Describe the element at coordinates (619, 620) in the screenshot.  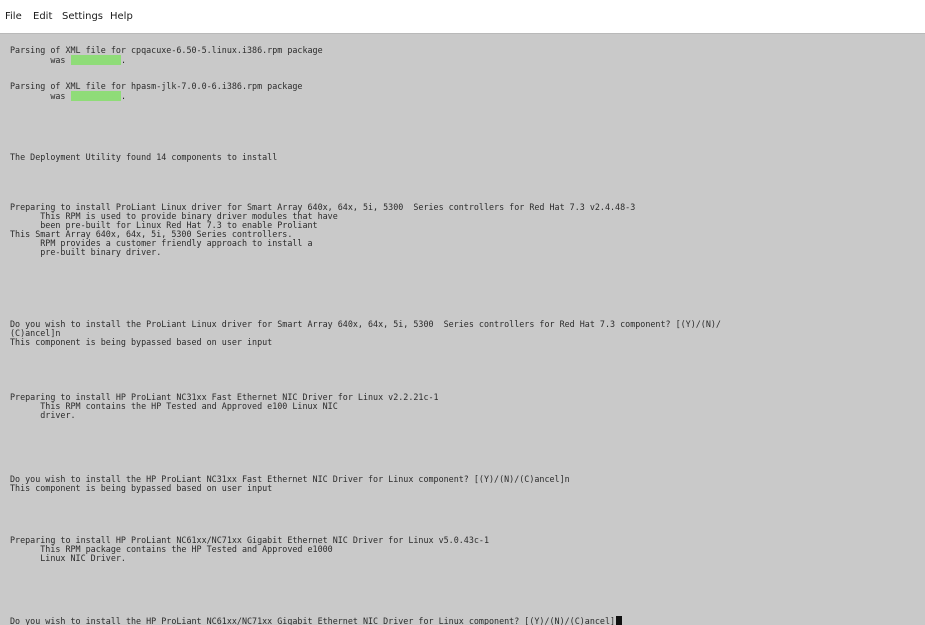
I see `text-cursor` at that location.